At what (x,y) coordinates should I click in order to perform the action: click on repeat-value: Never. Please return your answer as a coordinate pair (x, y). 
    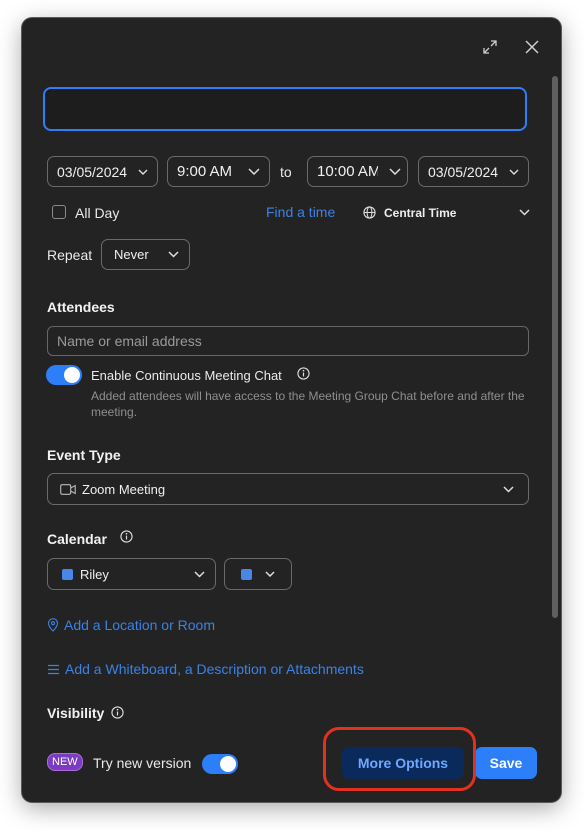
    Looking at the image, I should click on (131, 254).